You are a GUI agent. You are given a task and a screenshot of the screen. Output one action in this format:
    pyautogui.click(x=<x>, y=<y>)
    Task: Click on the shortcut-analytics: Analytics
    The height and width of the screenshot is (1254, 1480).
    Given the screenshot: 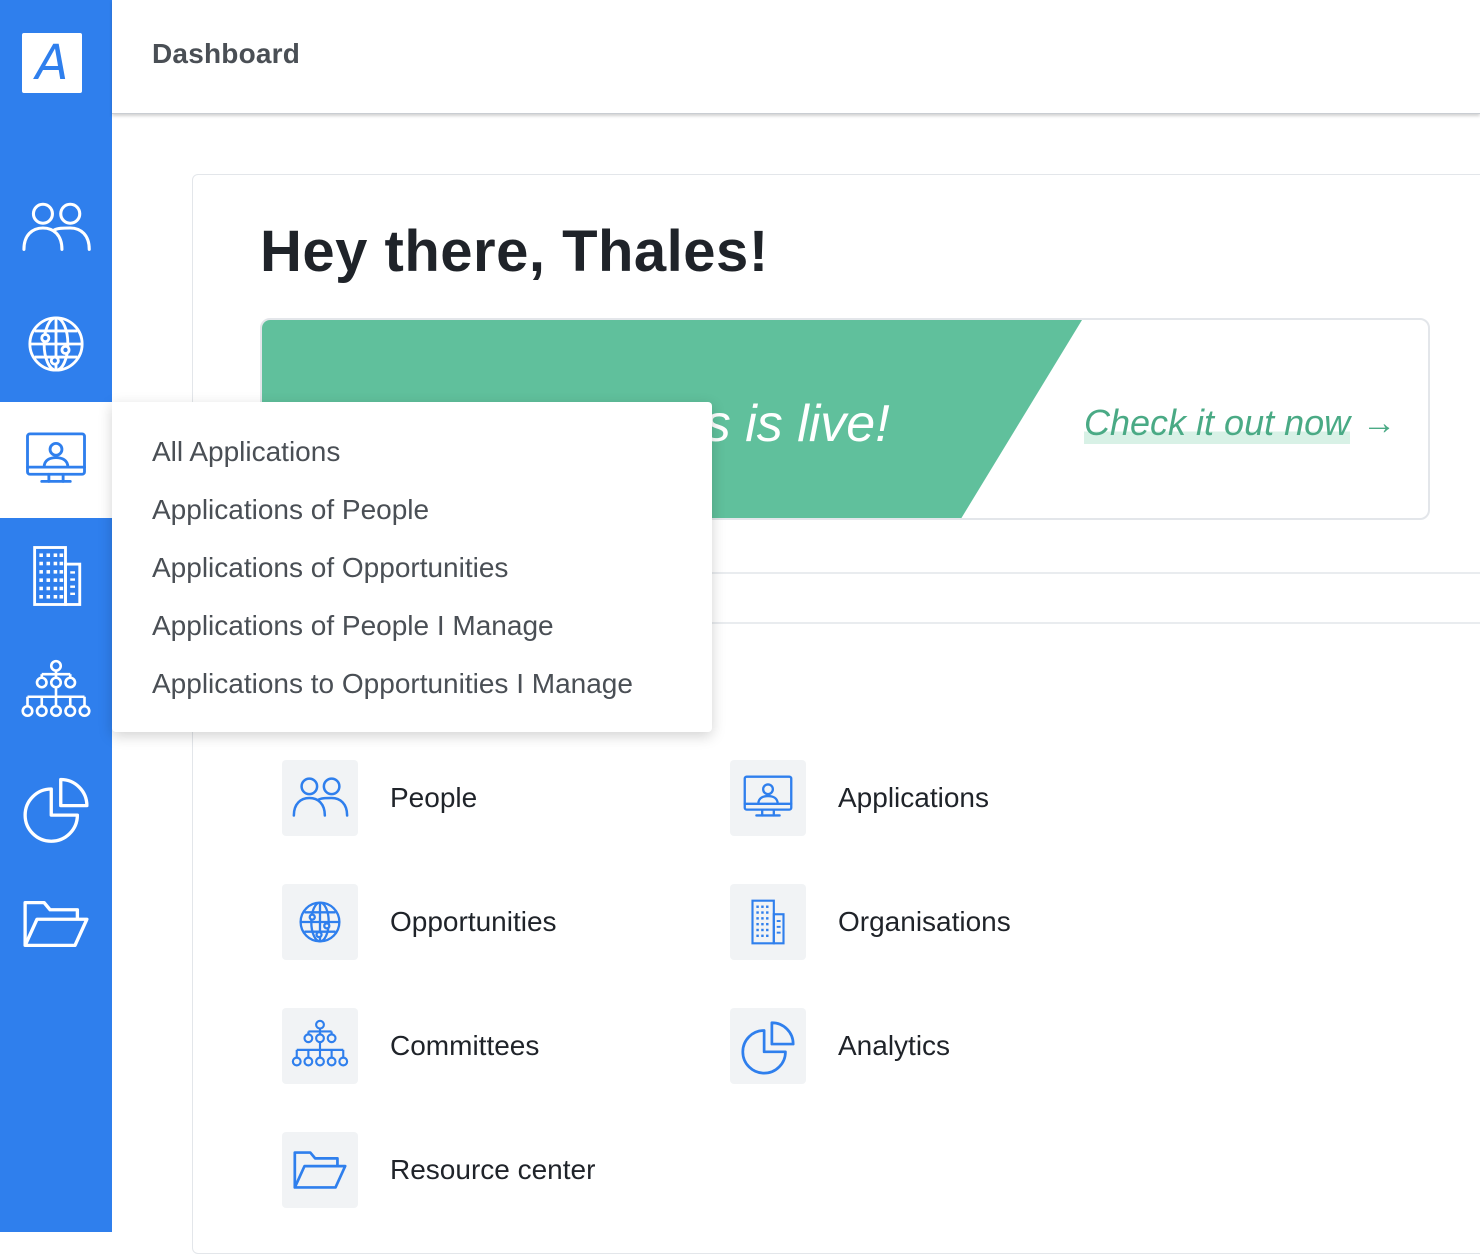 What is the action you would take?
    pyautogui.click(x=840, y=1046)
    